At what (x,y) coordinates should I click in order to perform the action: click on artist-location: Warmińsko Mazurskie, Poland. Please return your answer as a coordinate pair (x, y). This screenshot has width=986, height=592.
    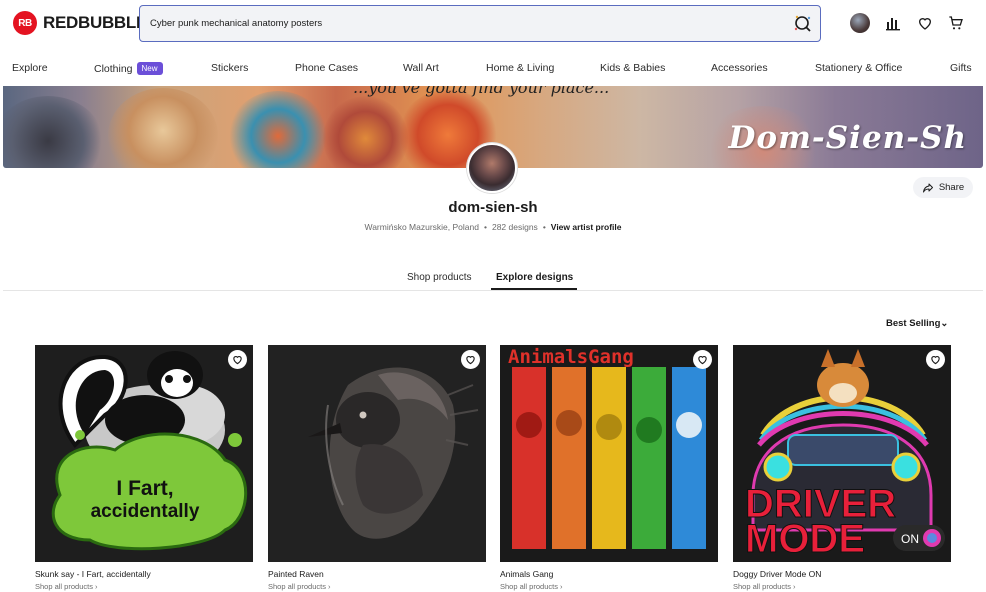
    Looking at the image, I should click on (421, 227).